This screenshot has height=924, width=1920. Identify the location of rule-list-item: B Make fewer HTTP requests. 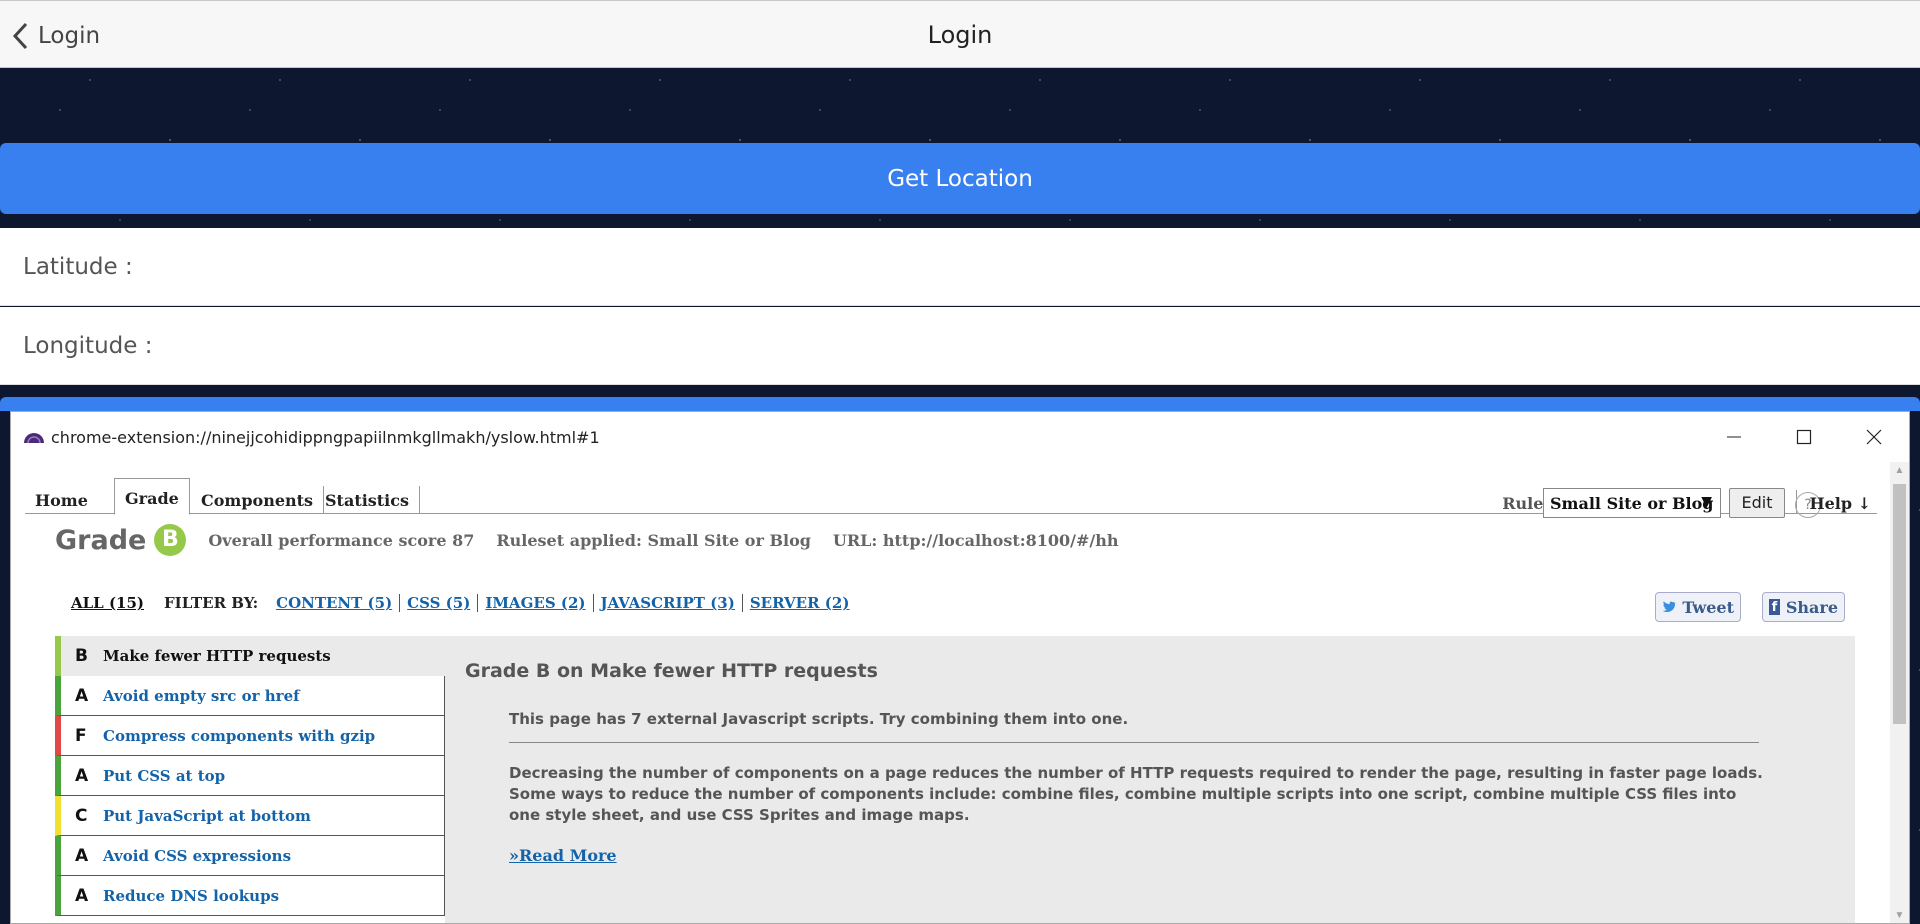
(250, 656).